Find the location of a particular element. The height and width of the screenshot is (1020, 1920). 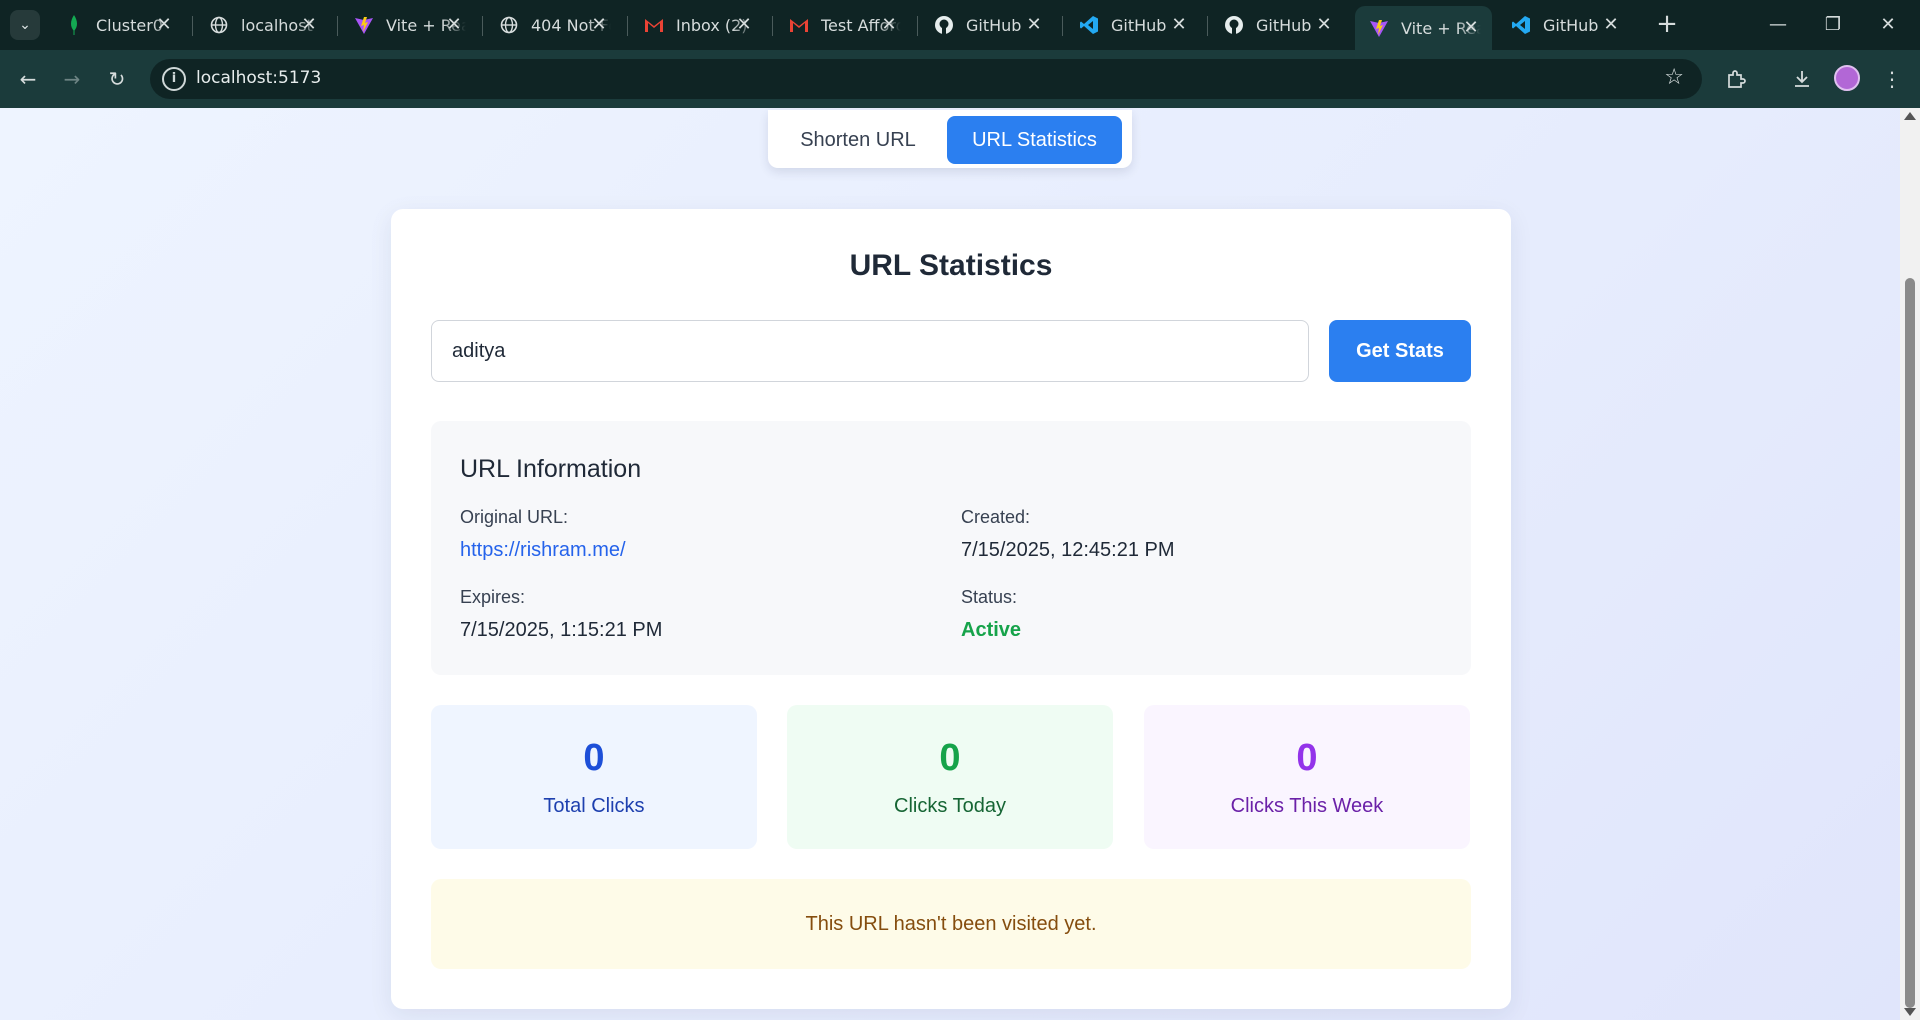

back-icon: ← is located at coordinates (28, 79).